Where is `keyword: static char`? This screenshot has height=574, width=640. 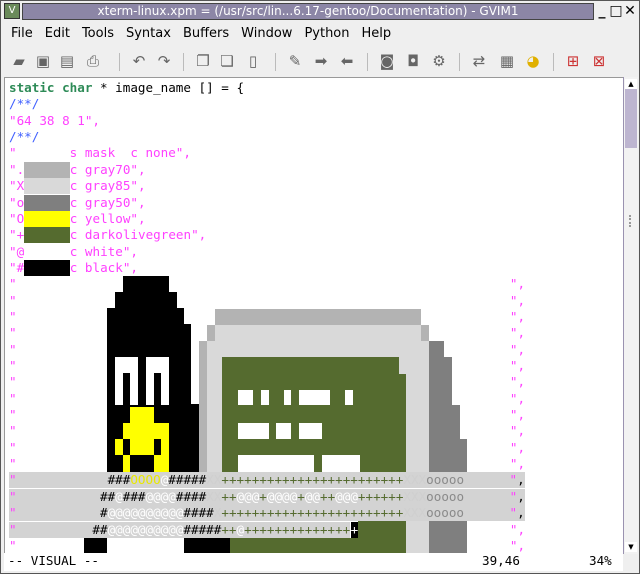
keyword: static char is located at coordinates (51, 87).